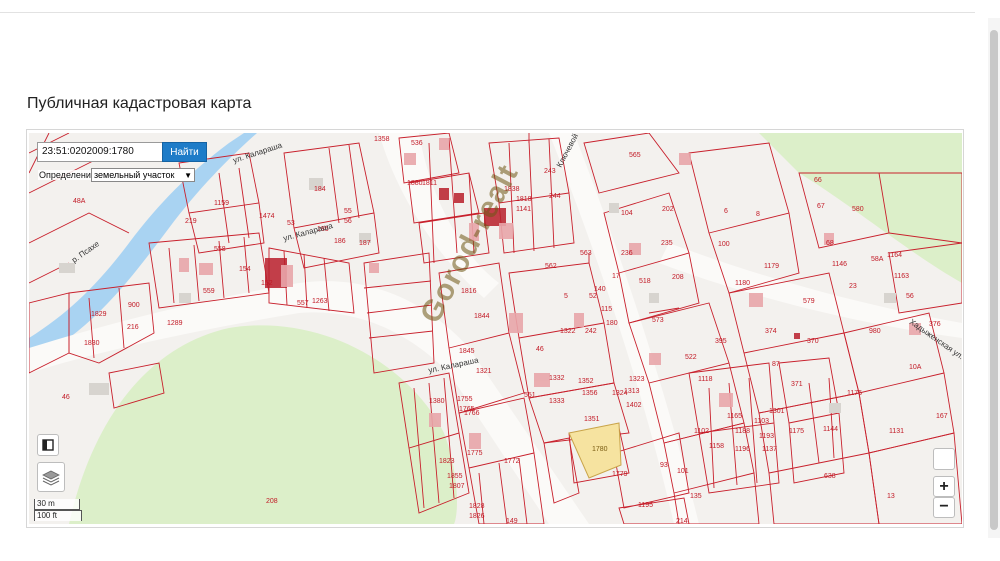 Image resolution: width=1000 pixels, height=561 pixels. What do you see at coordinates (303, 303) in the screenshot?
I see `svg-text: 557` at bounding box center [303, 303].